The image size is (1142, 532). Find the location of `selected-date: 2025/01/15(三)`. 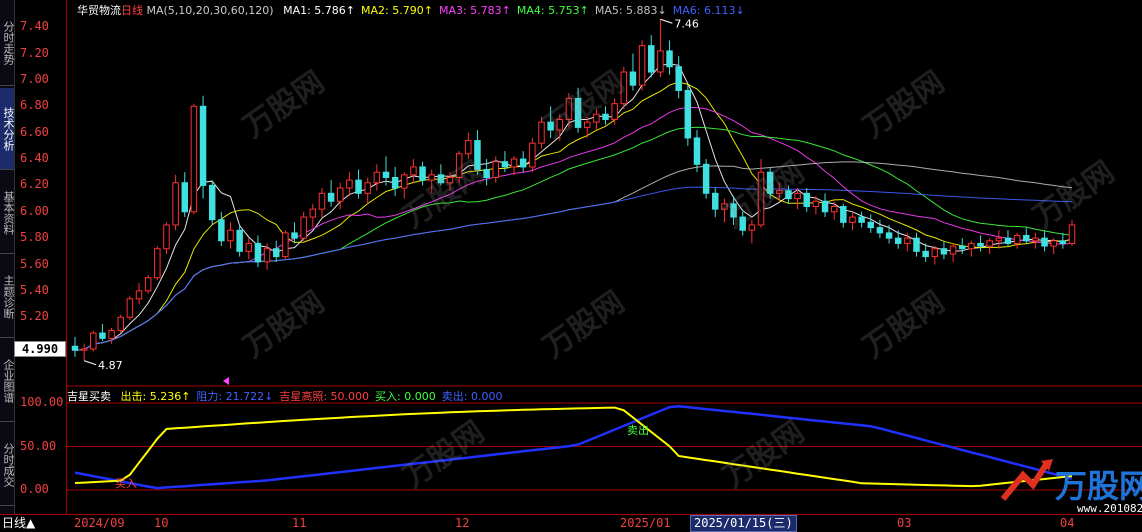

selected-date: 2025/01/15(三) is located at coordinates (743, 523).